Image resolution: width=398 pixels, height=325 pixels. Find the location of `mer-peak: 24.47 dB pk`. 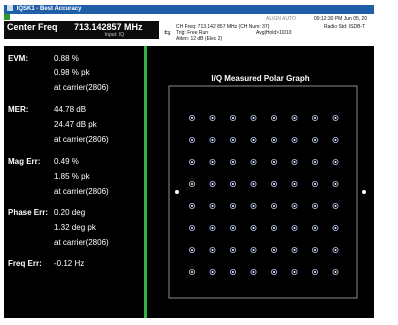

mer-peak: 24.47 dB pk is located at coordinates (75, 124).